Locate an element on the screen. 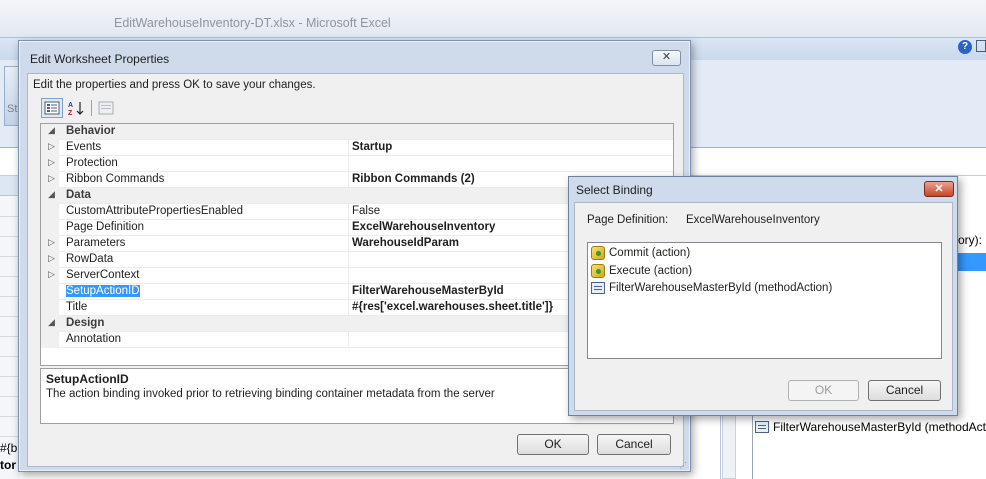  task-pane-label: ory): is located at coordinates (970, 240).